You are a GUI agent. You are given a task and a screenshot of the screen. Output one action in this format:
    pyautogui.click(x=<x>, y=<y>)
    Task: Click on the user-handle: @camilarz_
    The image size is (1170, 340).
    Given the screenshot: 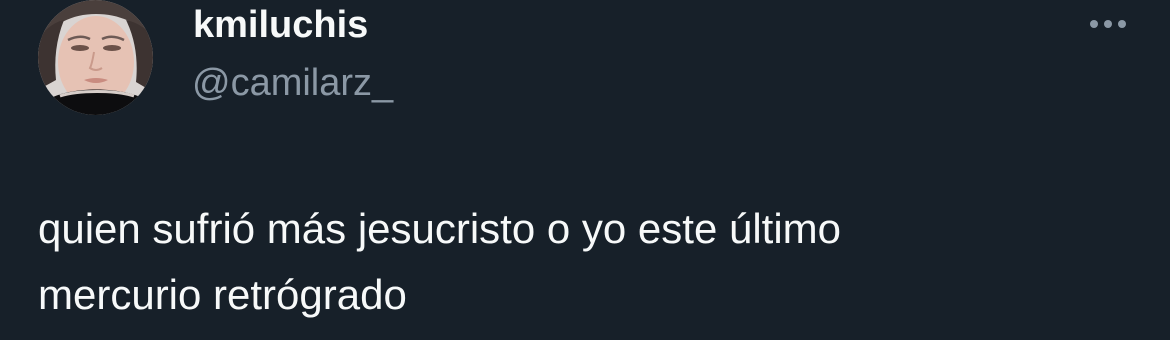 What is the action you would take?
    pyautogui.click(x=292, y=83)
    